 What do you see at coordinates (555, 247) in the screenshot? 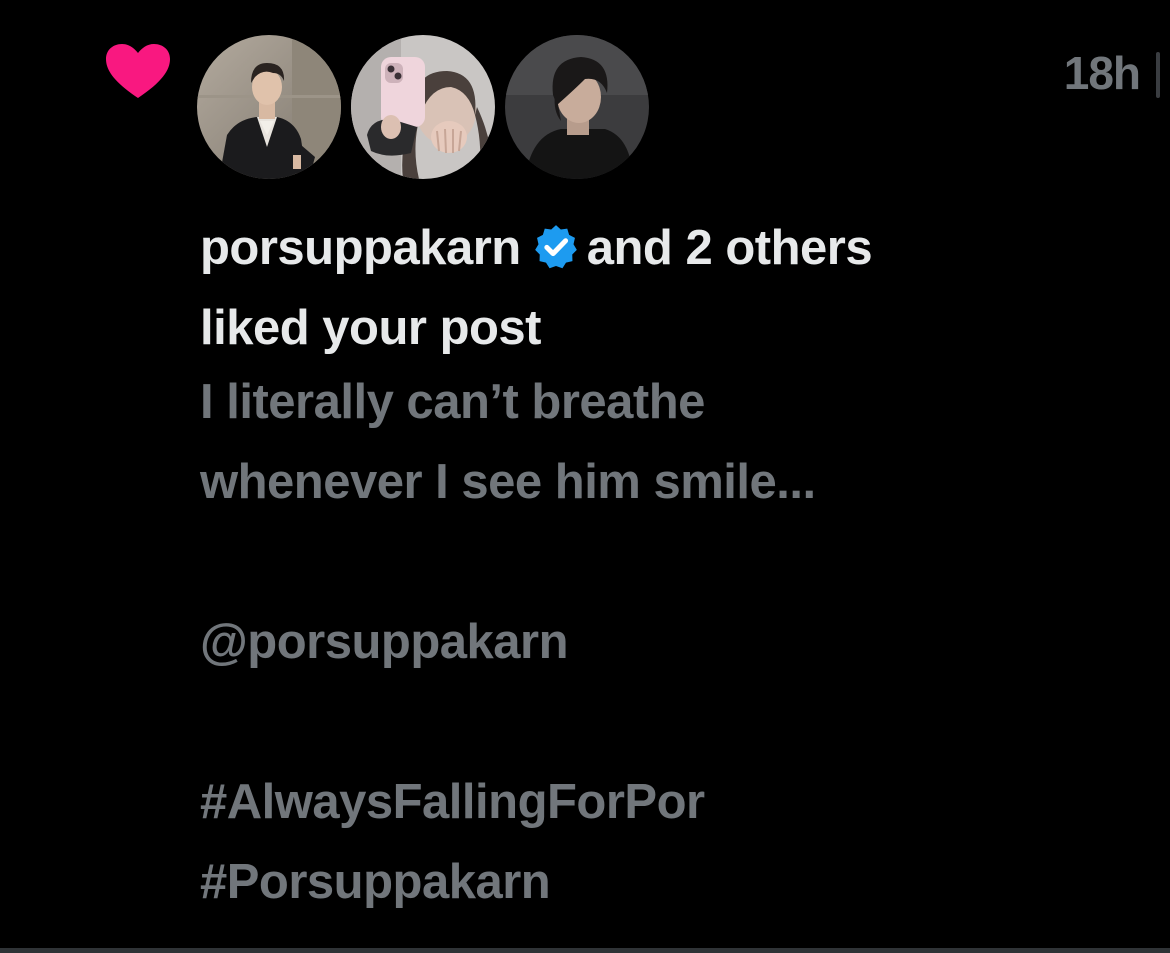
I see `verified-badge-icon` at bounding box center [555, 247].